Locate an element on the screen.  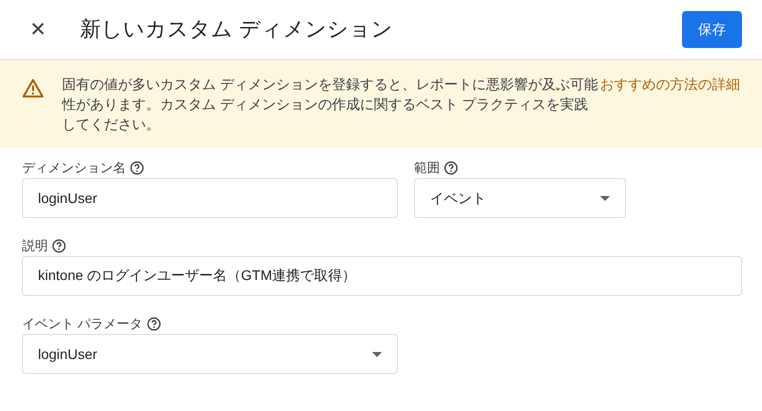
dialog-title: 新しいカスタム ディメンション is located at coordinates (236, 29).